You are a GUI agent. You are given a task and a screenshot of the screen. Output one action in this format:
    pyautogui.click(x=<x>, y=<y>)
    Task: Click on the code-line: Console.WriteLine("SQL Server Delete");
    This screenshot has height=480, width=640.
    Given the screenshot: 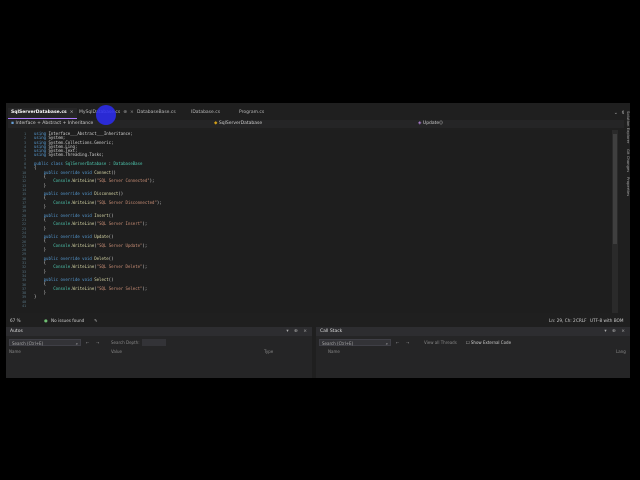 What is the action you would take?
    pyautogui.click(x=98, y=267)
    